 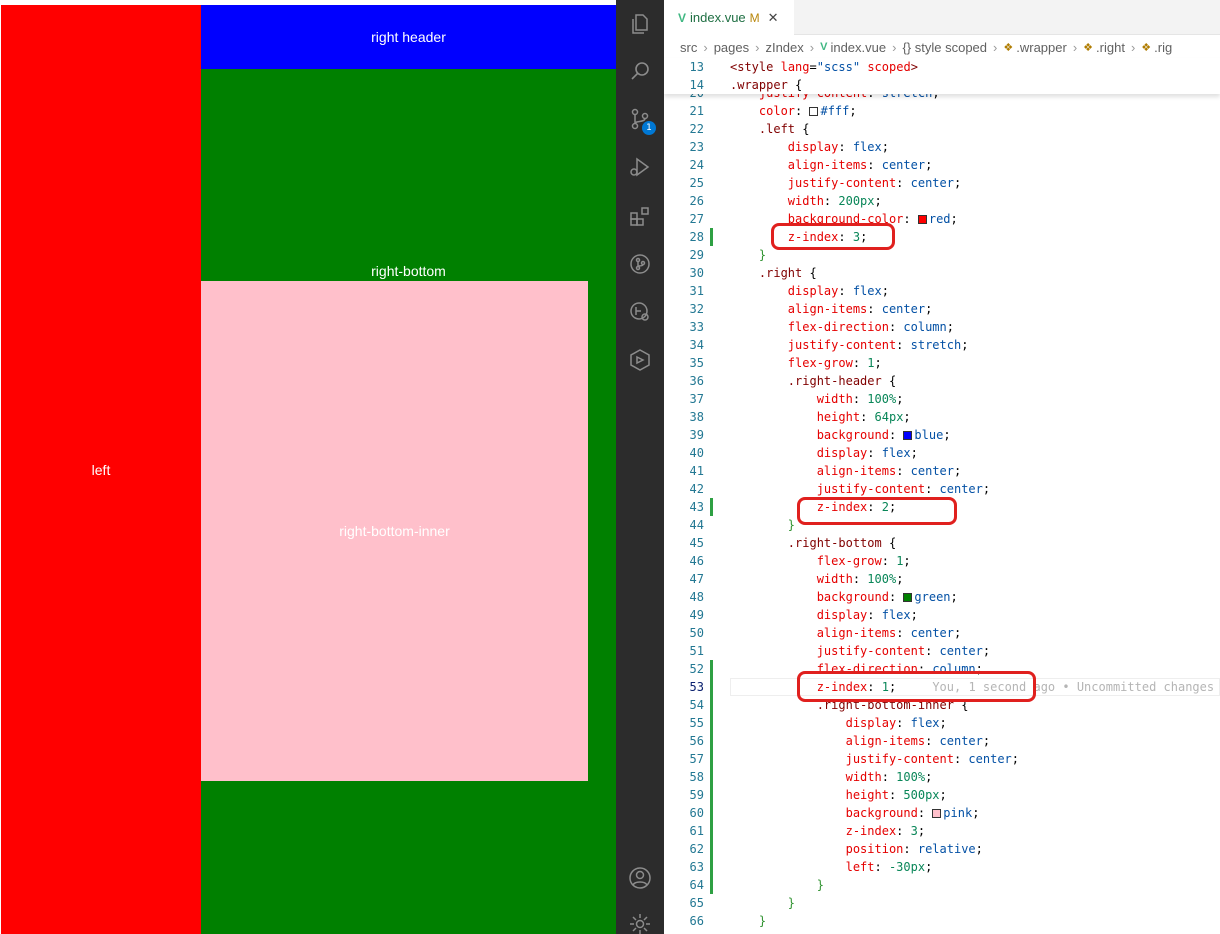 What do you see at coordinates (696, 165) in the screenshot?
I see `line-number: 24` at bounding box center [696, 165].